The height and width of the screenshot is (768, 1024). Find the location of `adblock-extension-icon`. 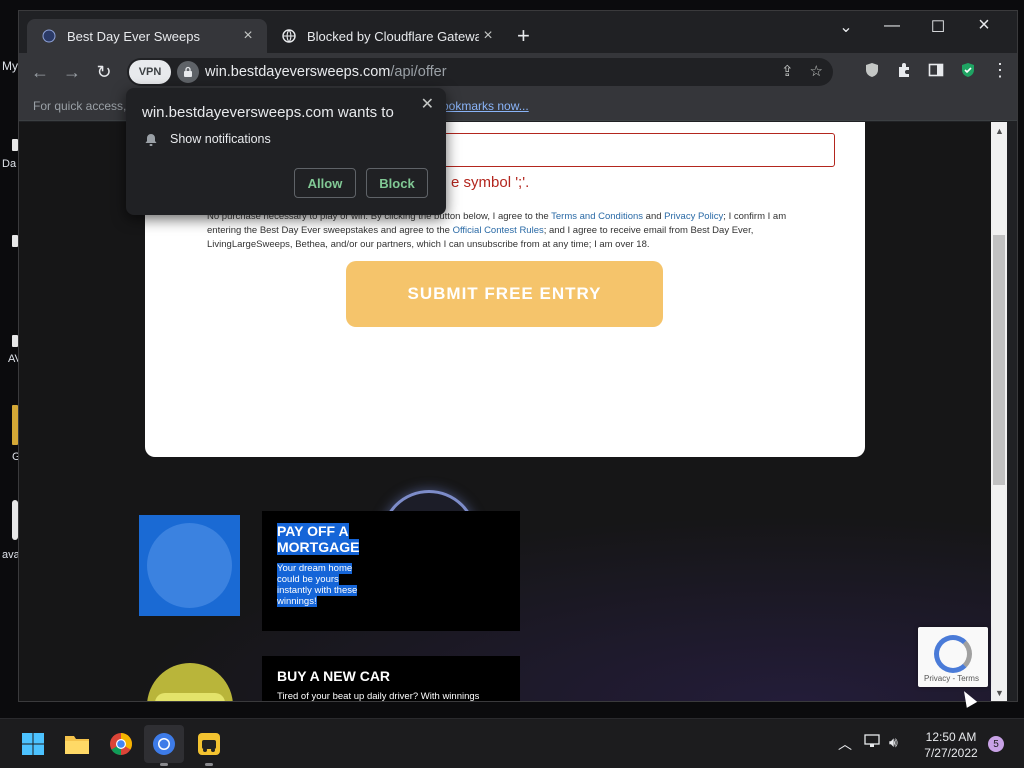

adblock-extension-icon is located at coordinates (872, 70).